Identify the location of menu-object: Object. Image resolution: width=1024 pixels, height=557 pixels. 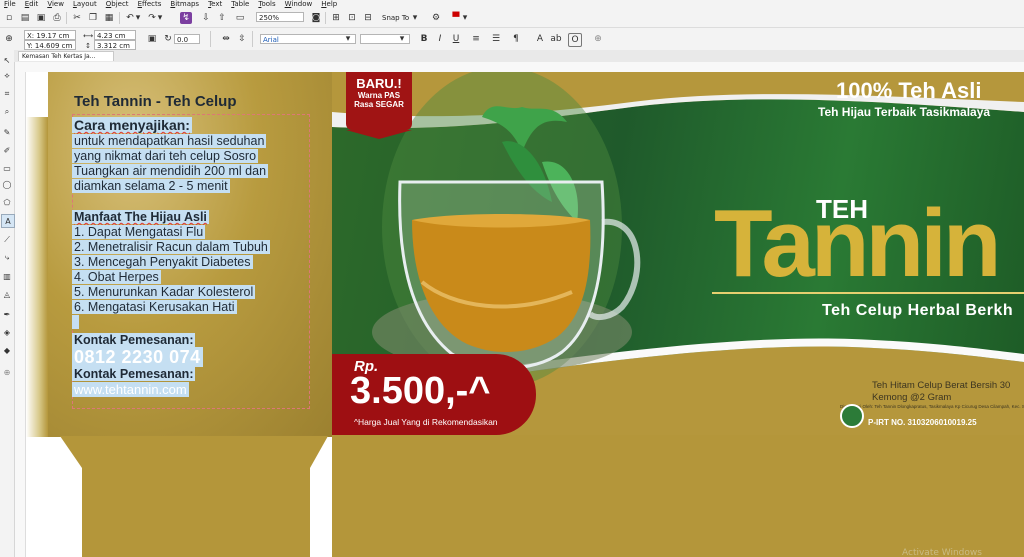
(118, 4).